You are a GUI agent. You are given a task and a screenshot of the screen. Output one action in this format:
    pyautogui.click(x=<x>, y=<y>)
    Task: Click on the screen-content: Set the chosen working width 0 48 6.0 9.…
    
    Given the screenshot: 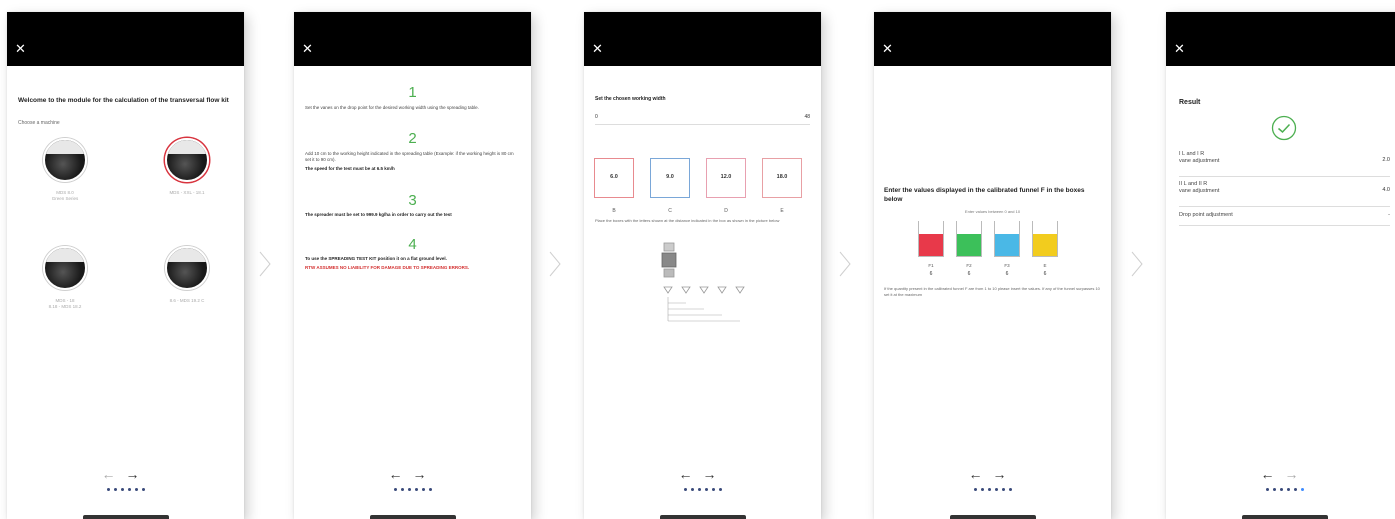 What is the action you would take?
    pyautogui.click(x=702, y=292)
    